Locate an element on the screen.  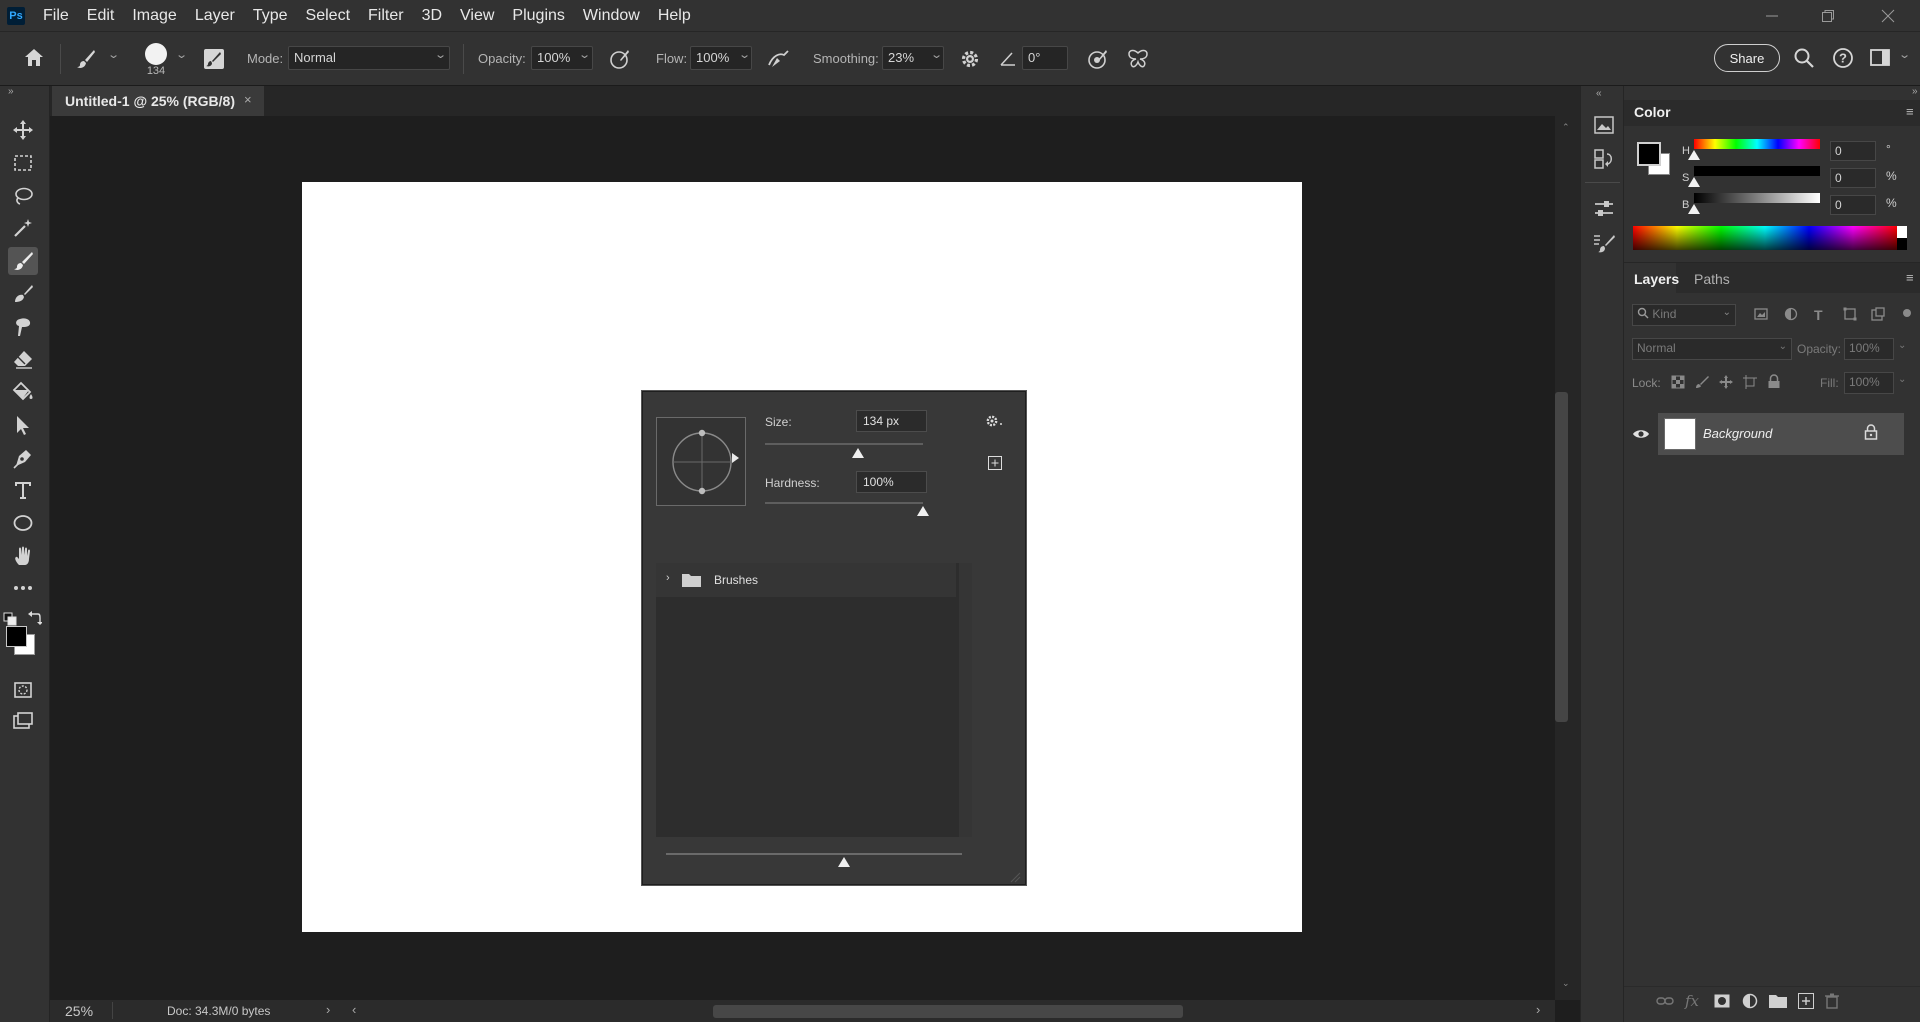
flow-chevron-icon: ⌄ is located at coordinates (744, 54).